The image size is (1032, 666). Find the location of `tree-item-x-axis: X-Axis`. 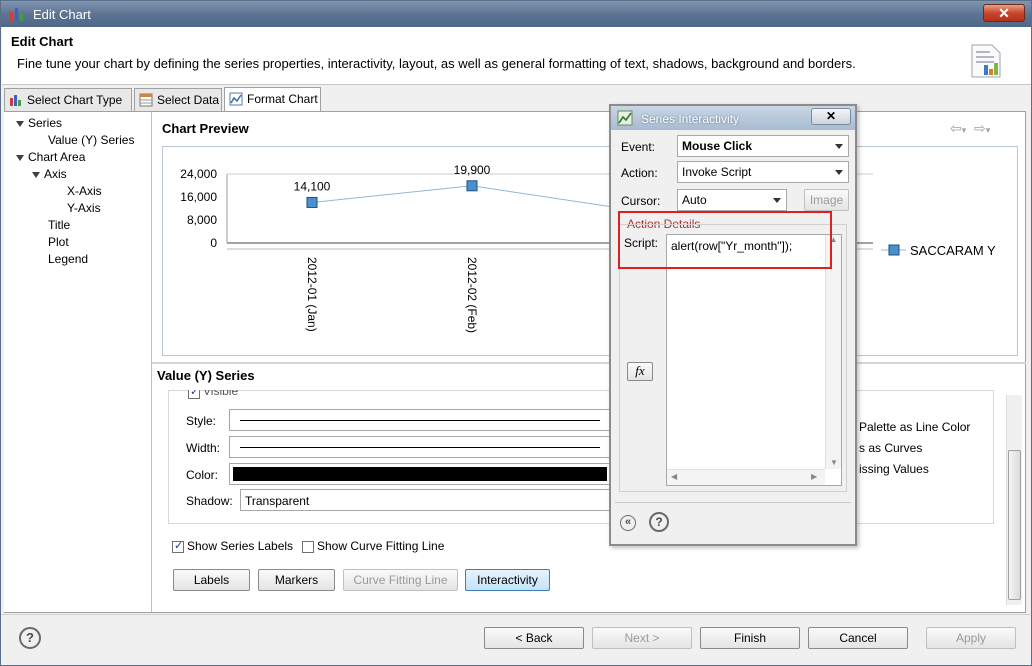

tree-item-x-axis: X-Axis is located at coordinates (84, 191).